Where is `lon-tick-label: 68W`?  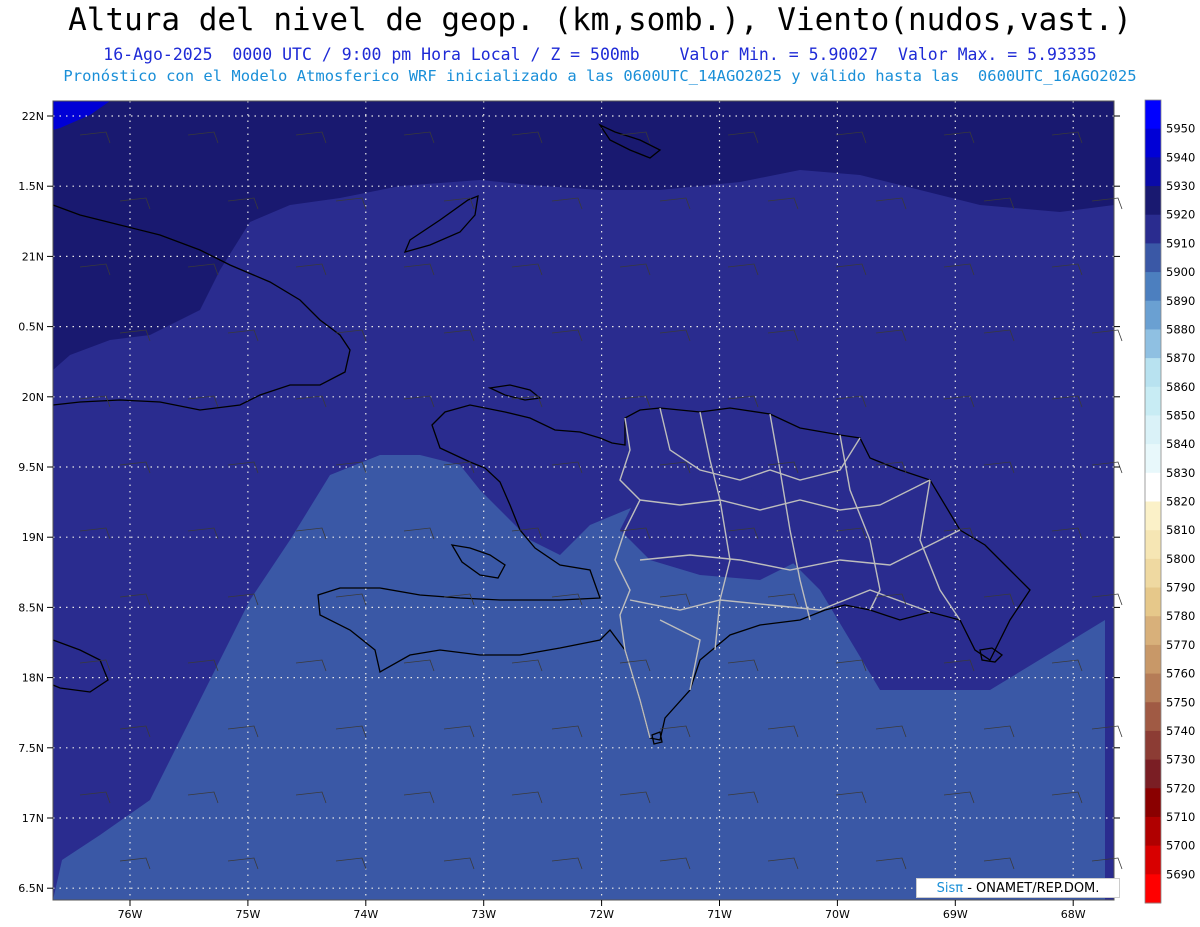 lon-tick-label: 68W is located at coordinates (1073, 914).